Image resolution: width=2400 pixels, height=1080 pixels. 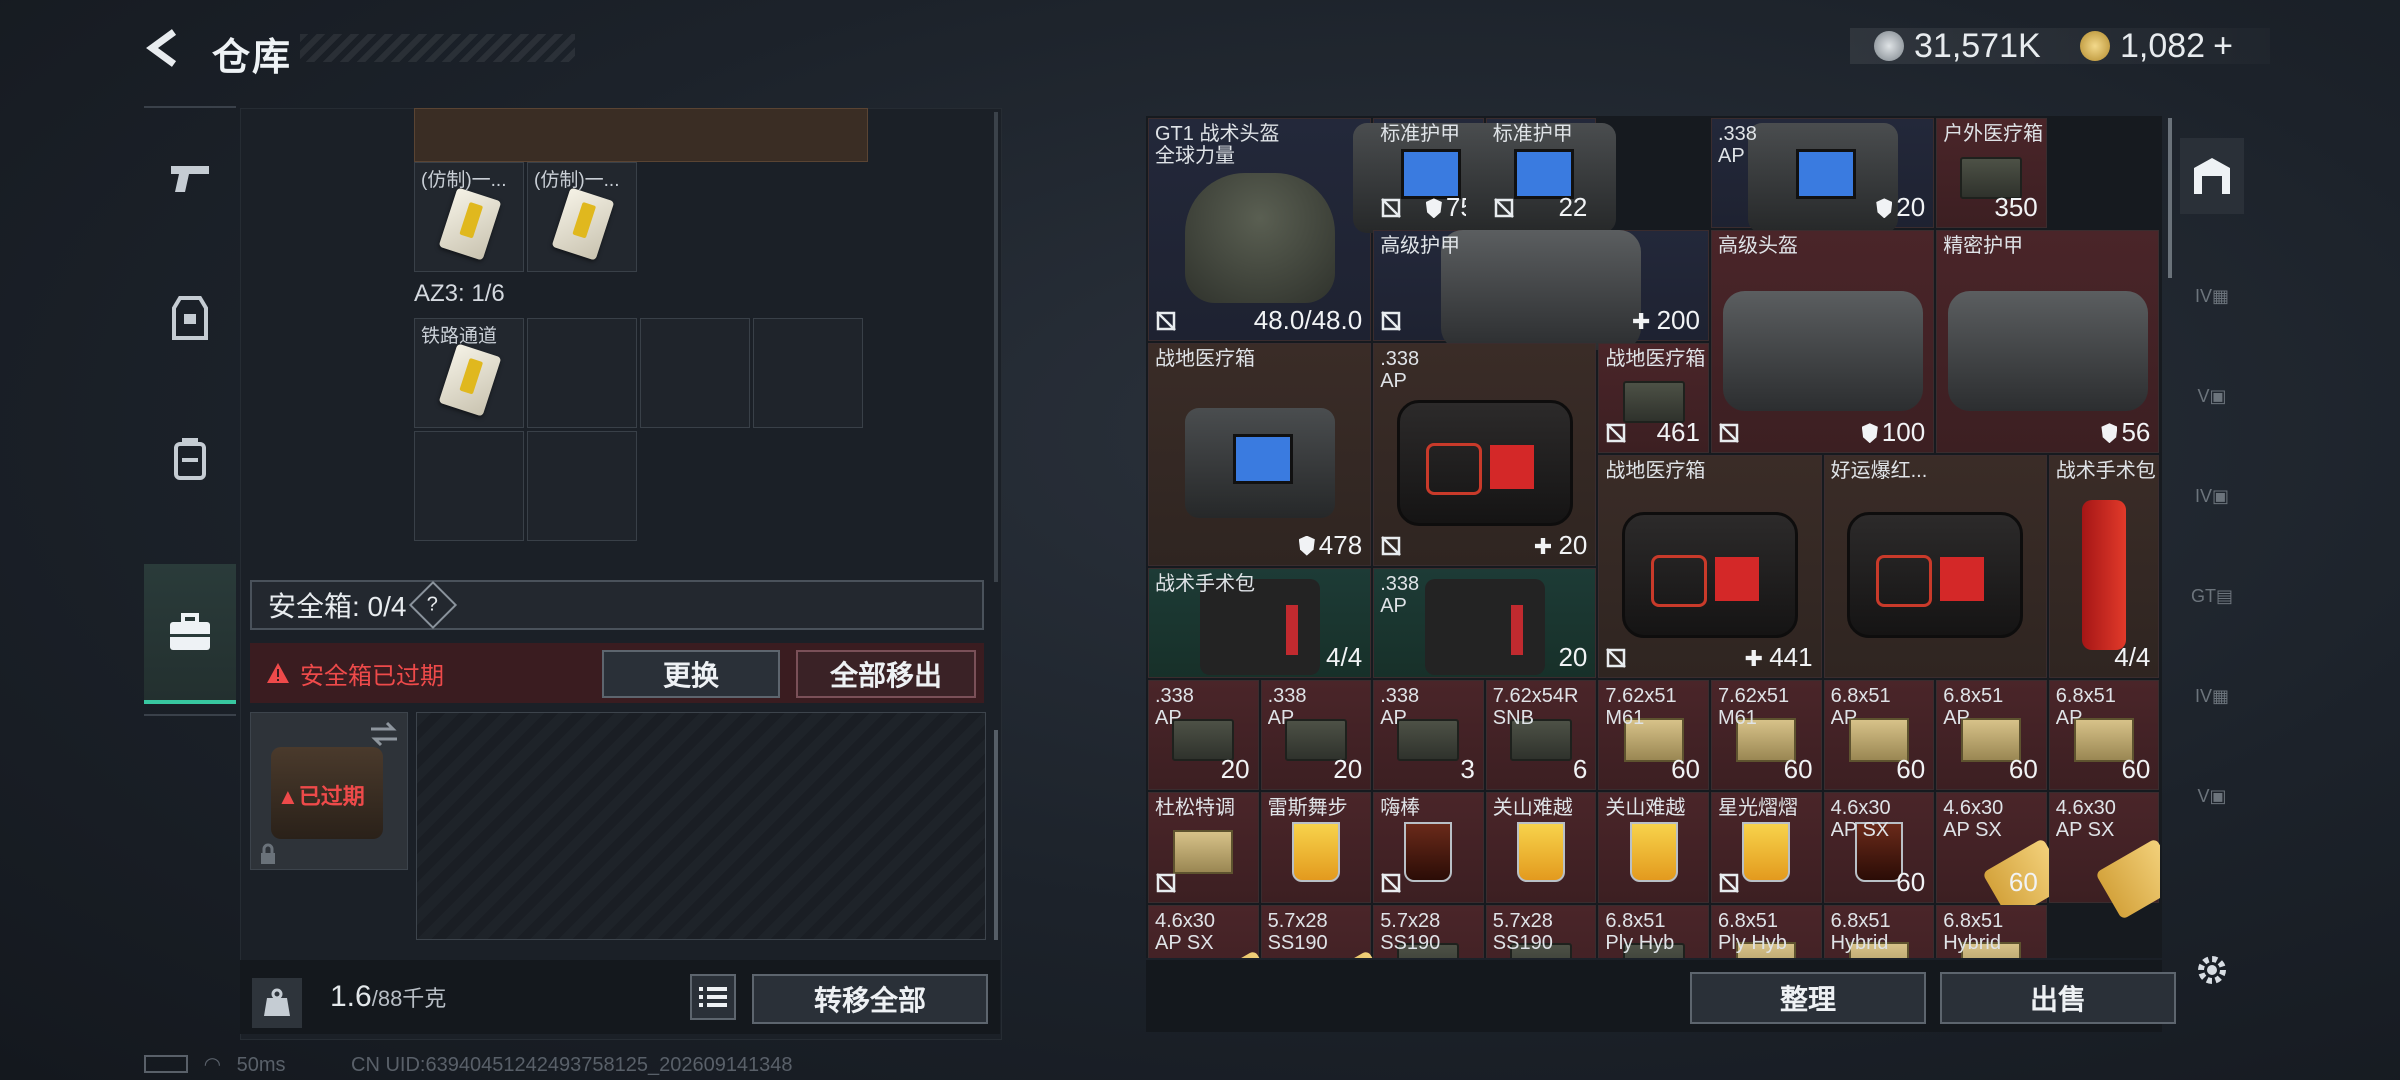 What do you see at coordinates (1991, 173) in the screenshot?
I see `storage-item: 户外医疗箱 350` at bounding box center [1991, 173].